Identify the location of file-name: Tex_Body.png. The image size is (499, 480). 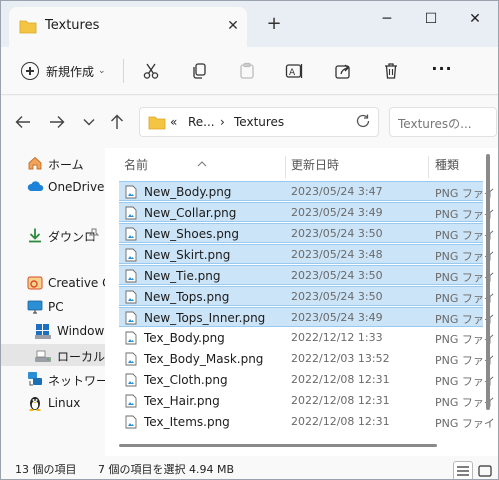
(184, 338).